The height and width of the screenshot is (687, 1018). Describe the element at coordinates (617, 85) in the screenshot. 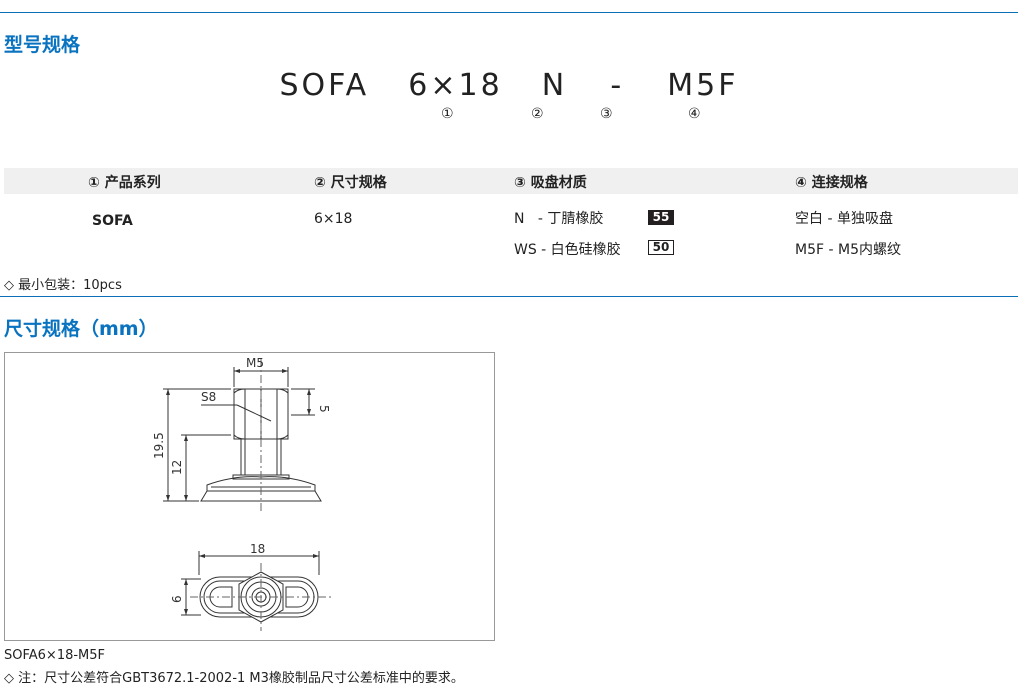

I see `model-dash: -` at that location.